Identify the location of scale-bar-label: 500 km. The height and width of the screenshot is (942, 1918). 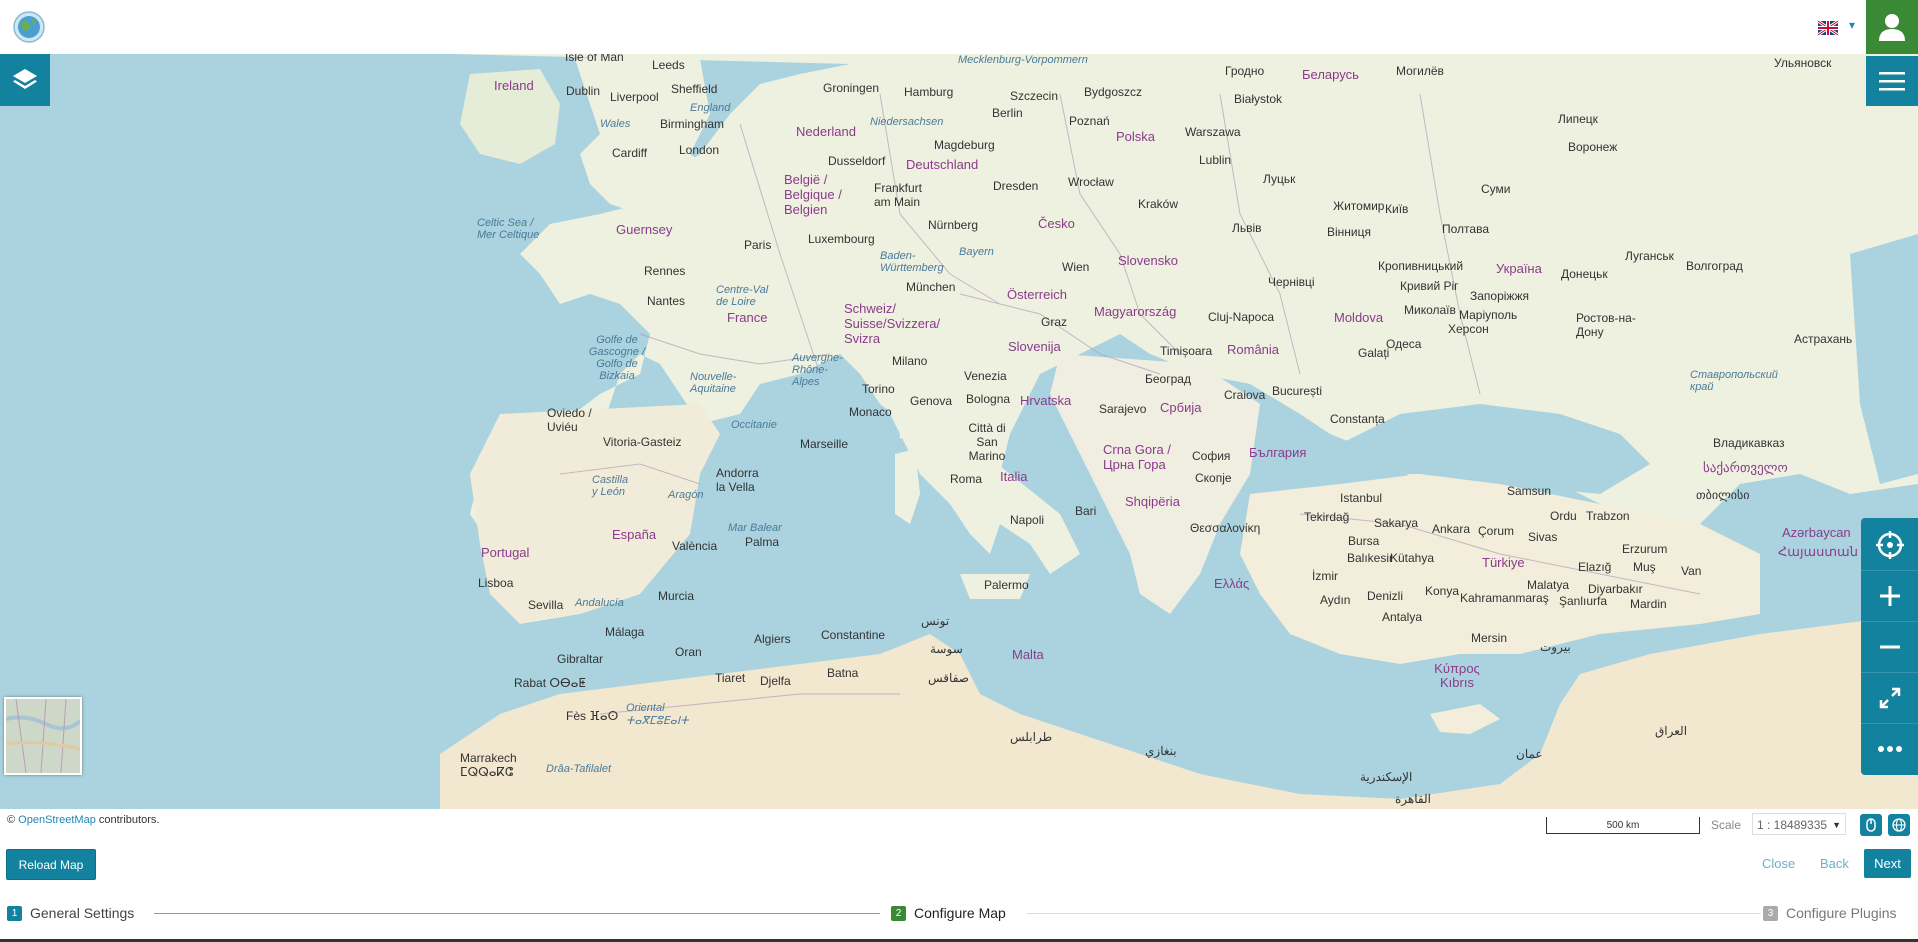
(1623, 825).